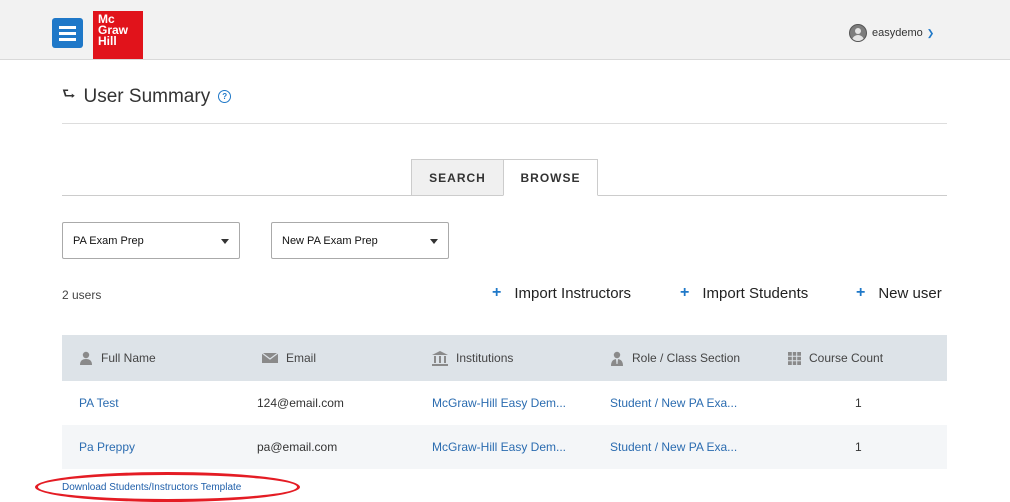 The image size is (1010, 502). Describe the element at coordinates (330, 241) in the screenshot. I see `course-select-value: New PA Exam Prep` at that location.